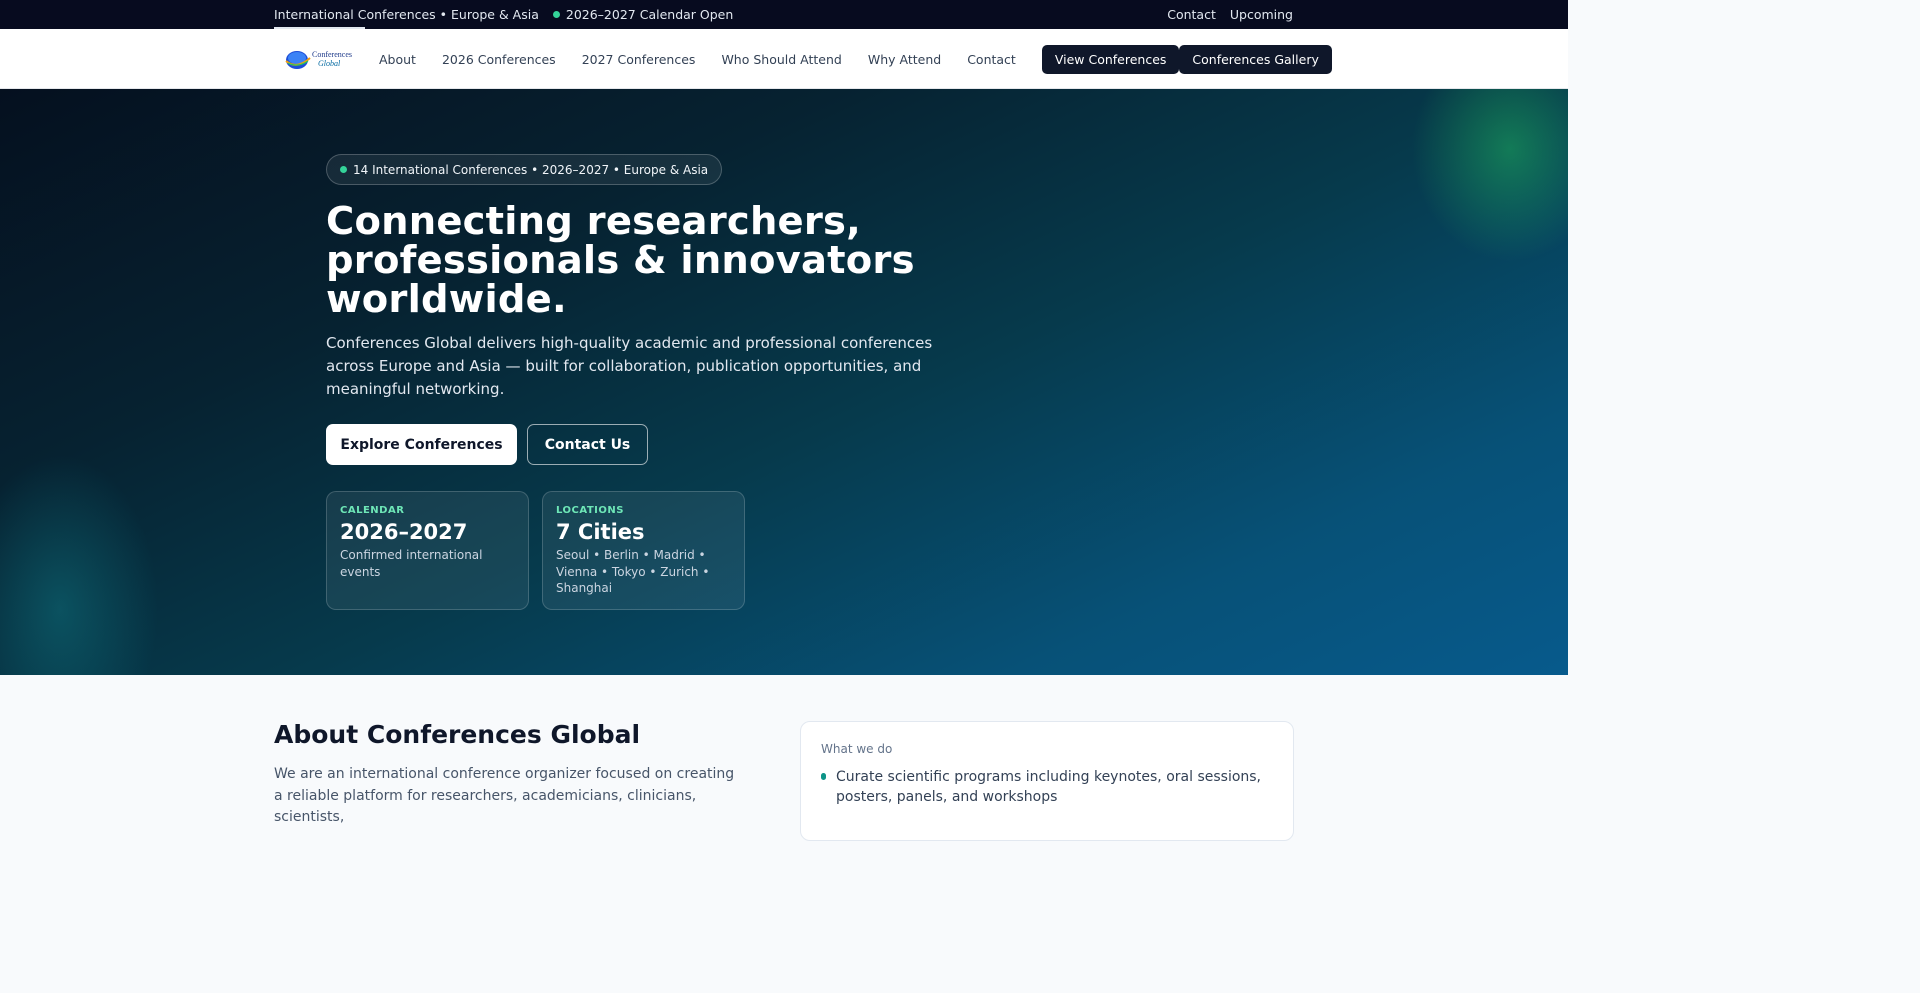  What do you see at coordinates (857, 749) in the screenshot?
I see `panel-title: What we do` at bounding box center [857, 749].